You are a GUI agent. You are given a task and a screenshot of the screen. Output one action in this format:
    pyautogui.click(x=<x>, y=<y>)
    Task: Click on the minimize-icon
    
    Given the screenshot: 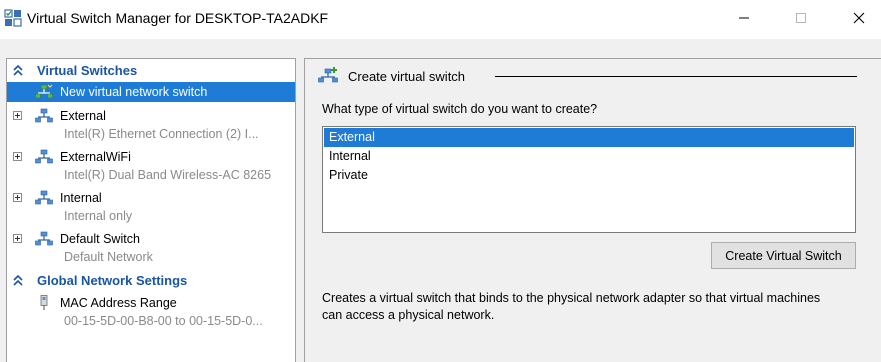 What is the action you would take?
    pyautogui.click(x=744, y=18)
    